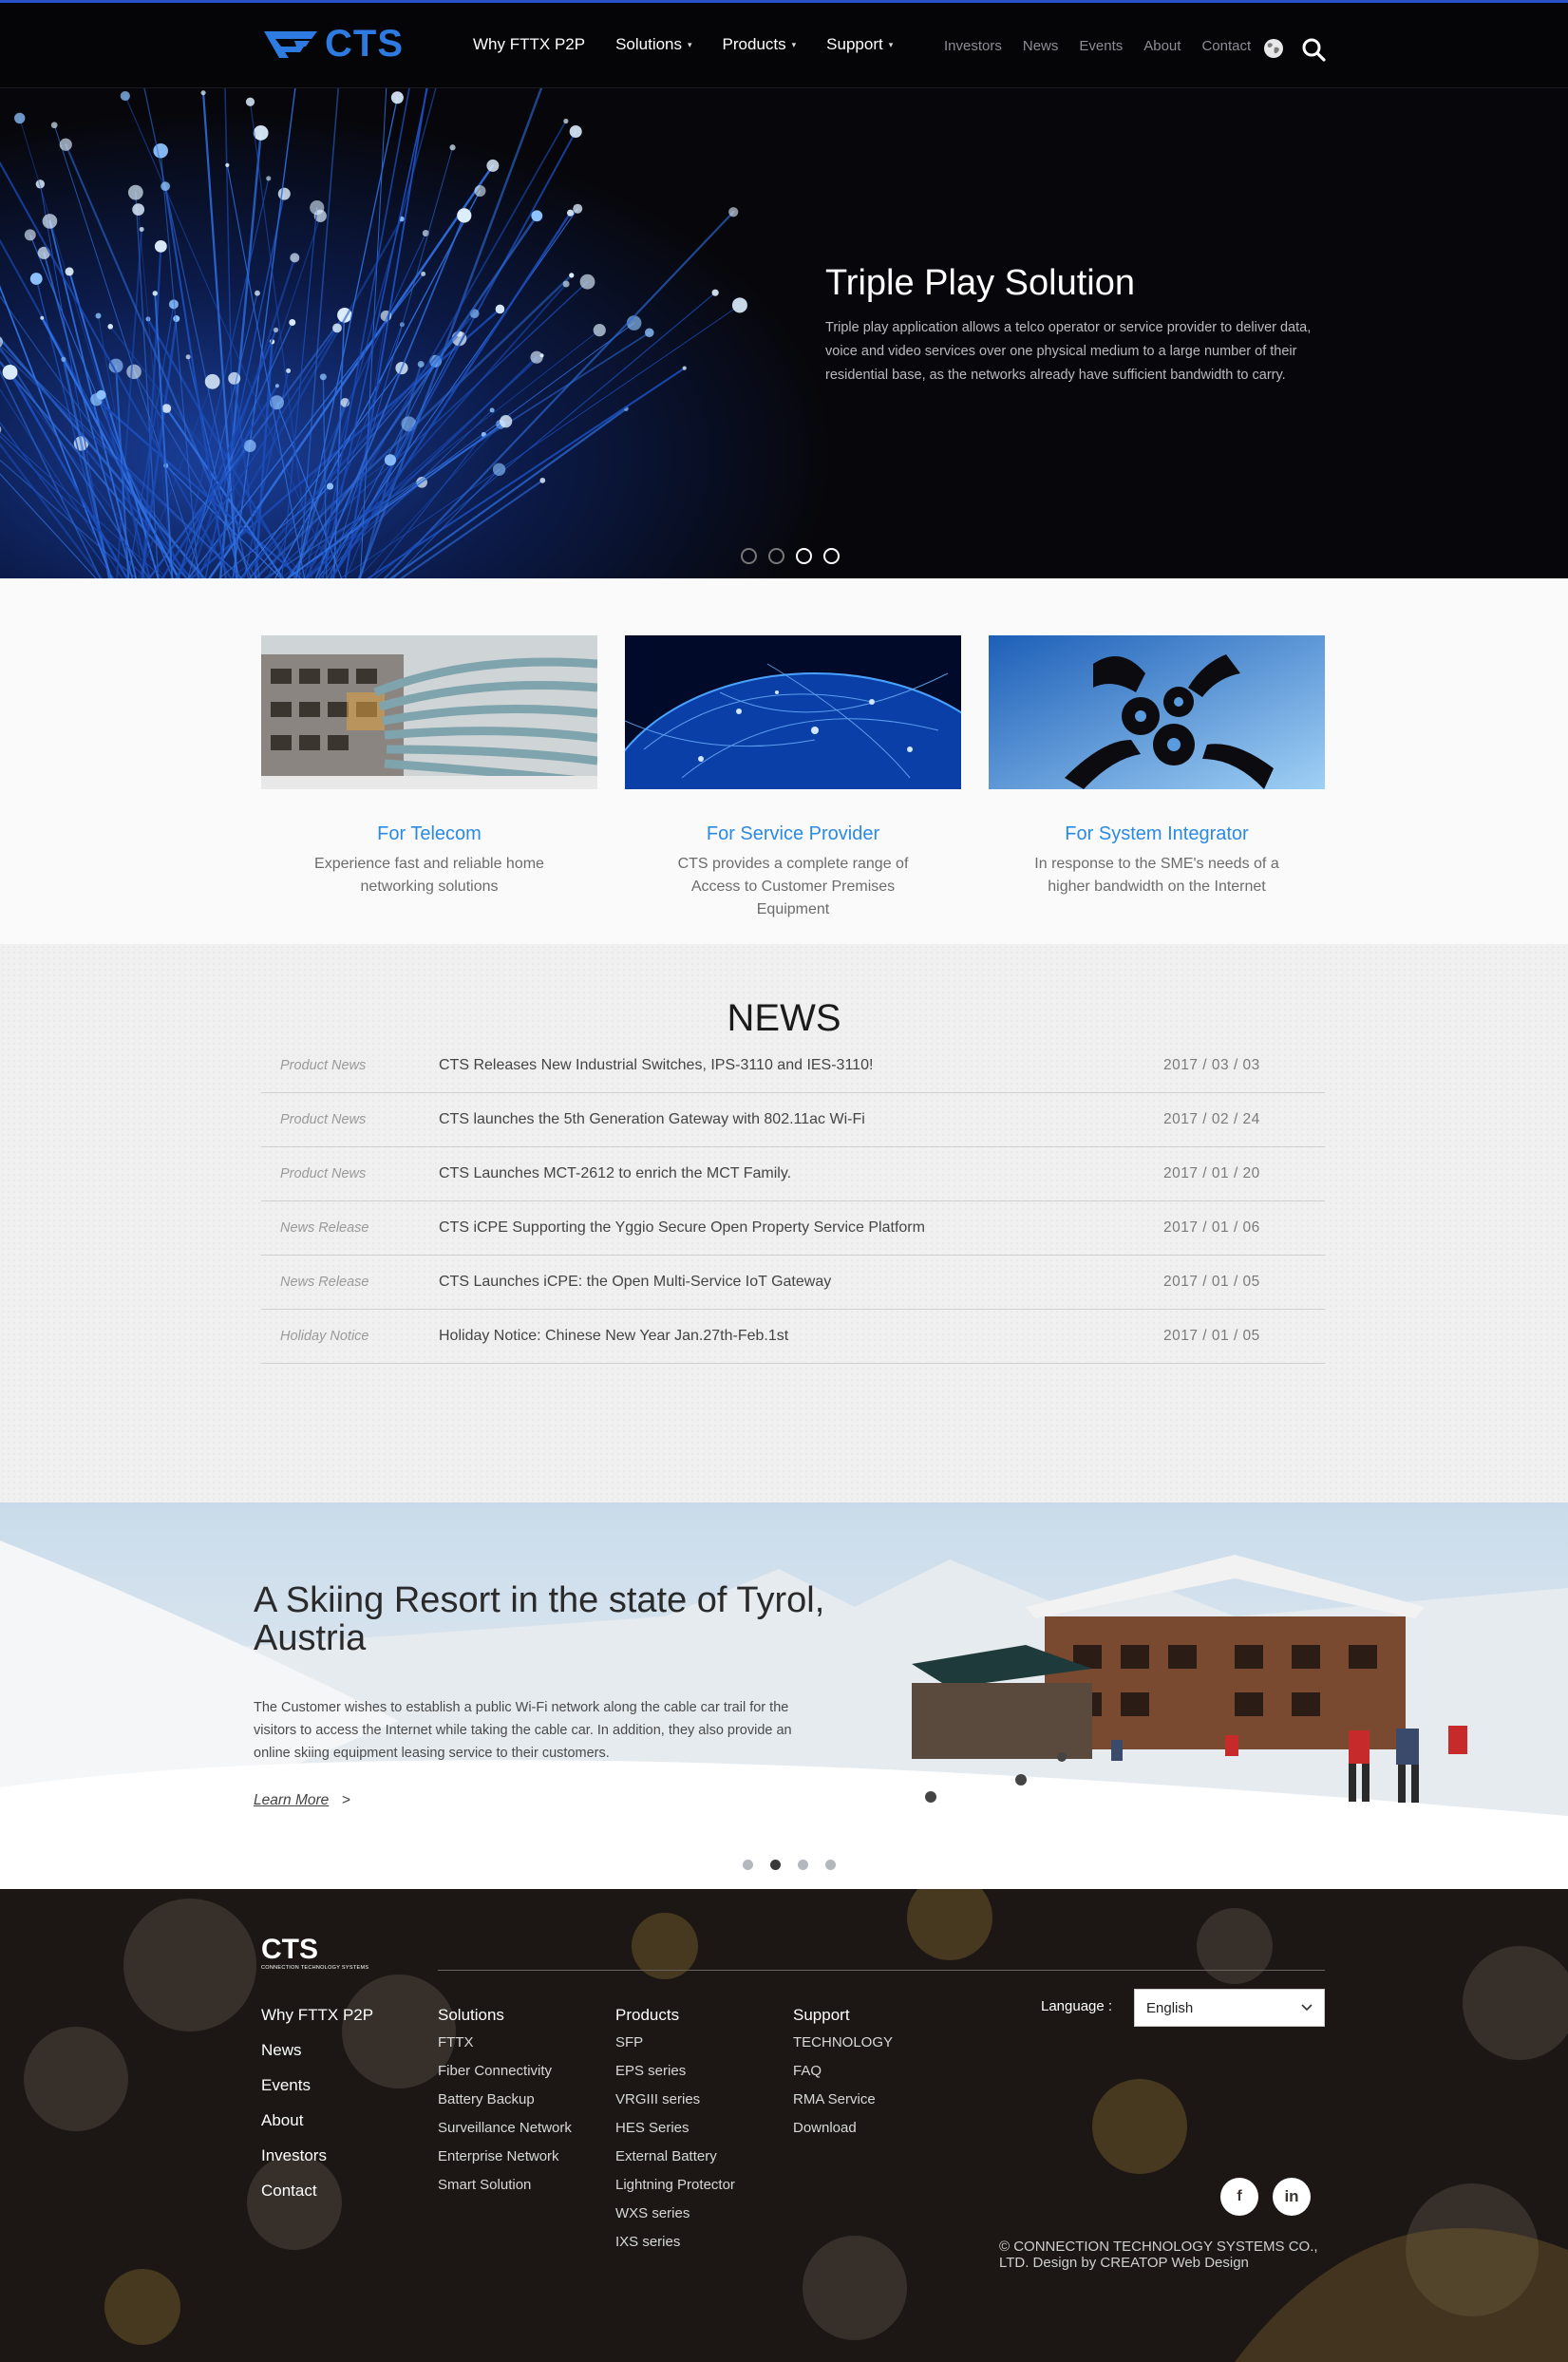 The height and width of the screenshot is (2362, 1568). Describe the element at coordinates (505, 2128) in the screenshot. I see `footer-link: Surveillance Network` at that location.